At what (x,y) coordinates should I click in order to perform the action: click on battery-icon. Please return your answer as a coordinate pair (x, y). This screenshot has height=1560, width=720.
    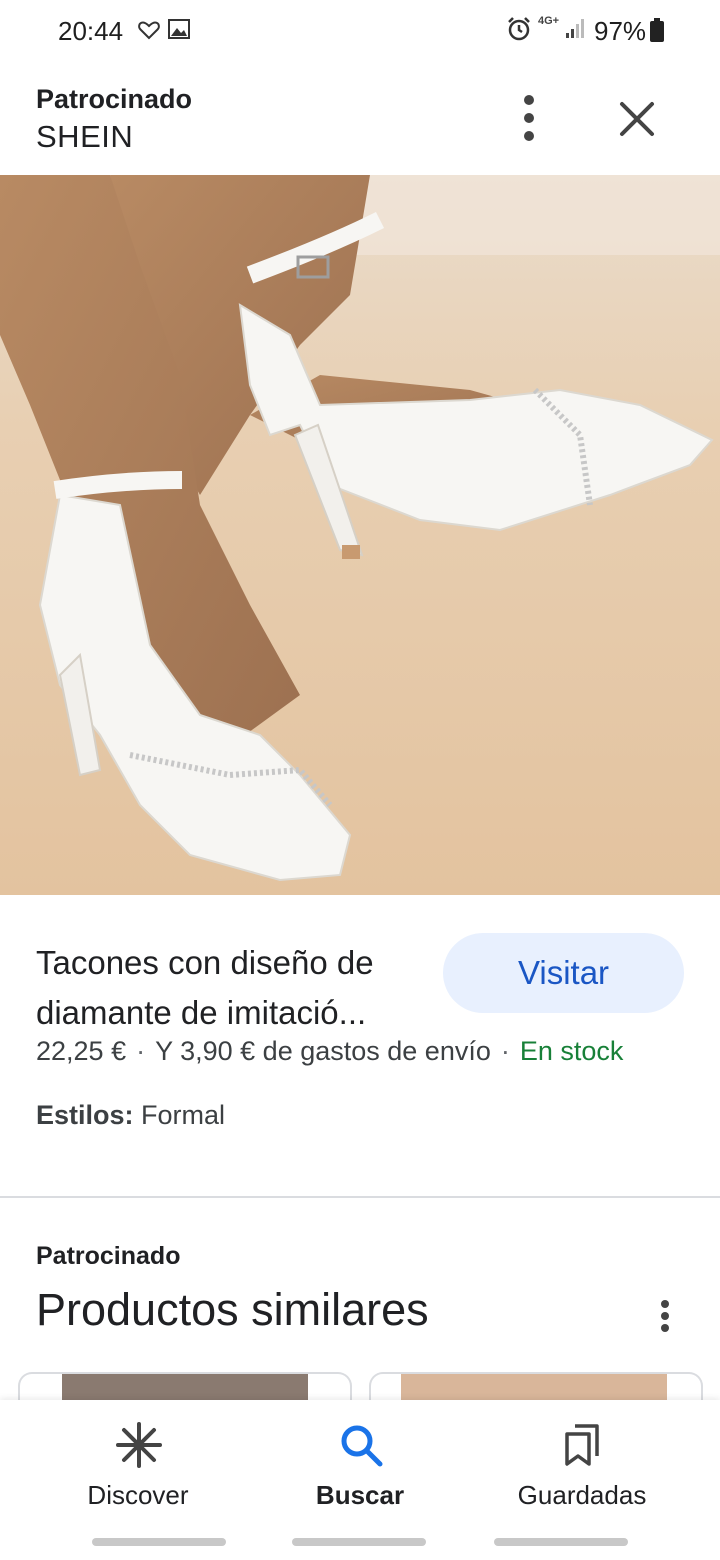
    Looking at the image, I should click on (657, 30).